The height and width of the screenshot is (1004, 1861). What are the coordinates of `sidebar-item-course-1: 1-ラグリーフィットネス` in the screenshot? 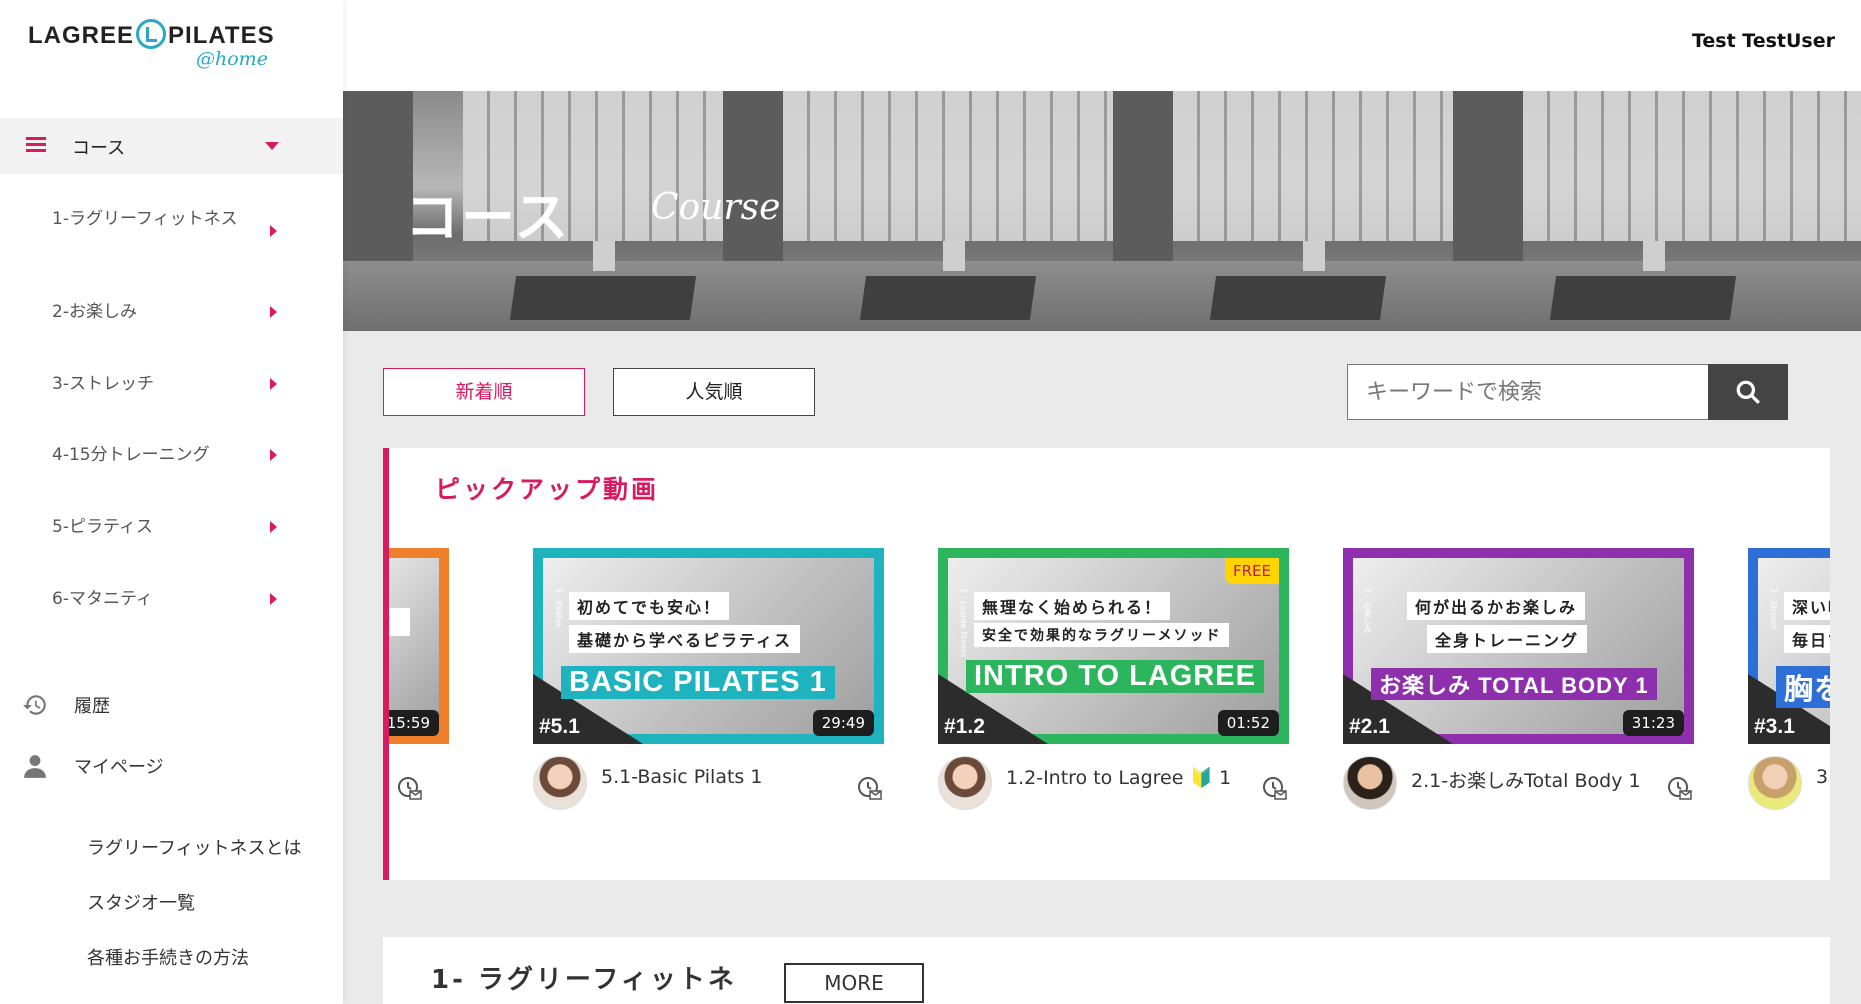 It's located at (177, 221).